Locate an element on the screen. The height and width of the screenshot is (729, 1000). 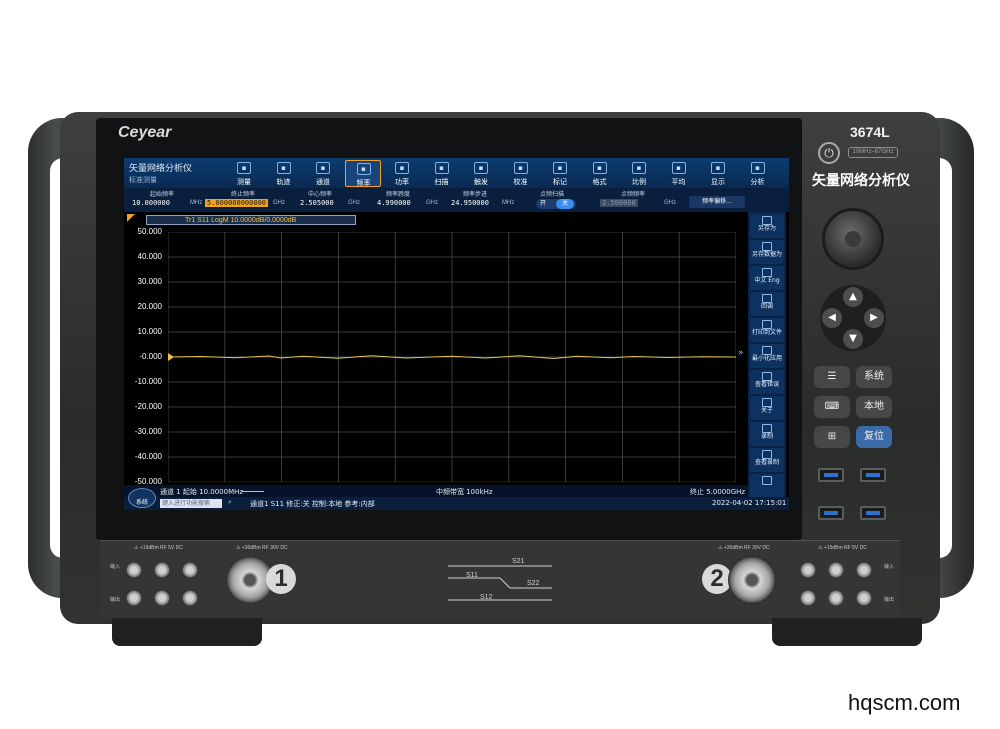
menu-button: ▪ 显示 is located at coordinates (718, 173).